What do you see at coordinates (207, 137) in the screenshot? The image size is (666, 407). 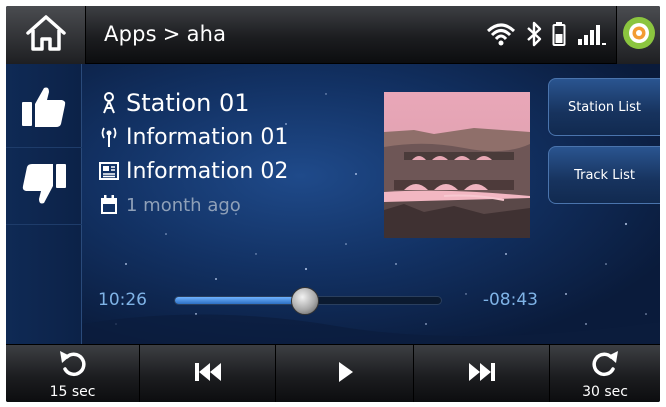 I see `information-01: Information 01` at bounding box center [207, 137].